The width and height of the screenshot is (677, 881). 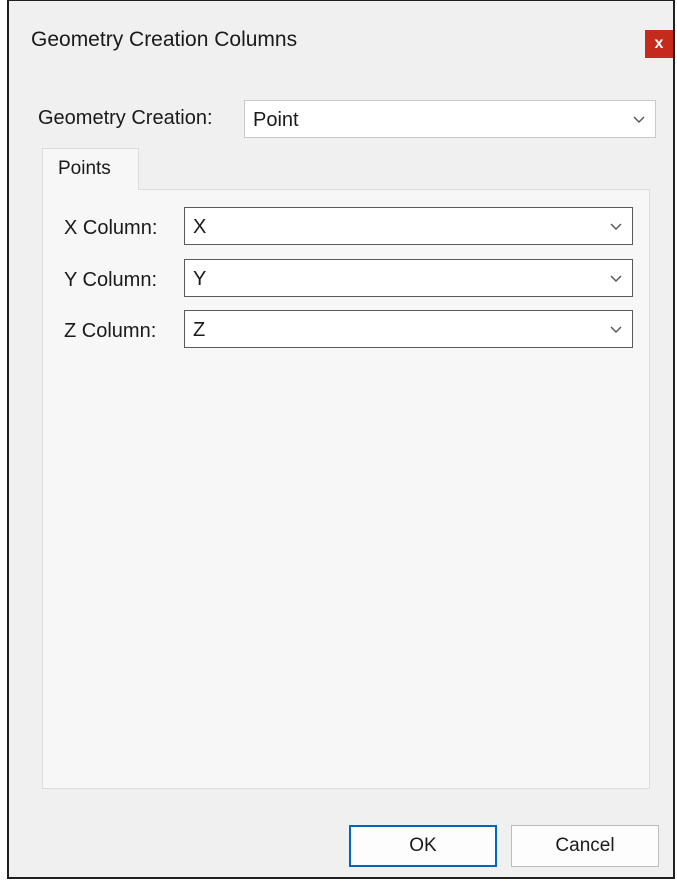 I want to click on dialog-title: Geometry Creation Columns, so click(x=164, y=39).